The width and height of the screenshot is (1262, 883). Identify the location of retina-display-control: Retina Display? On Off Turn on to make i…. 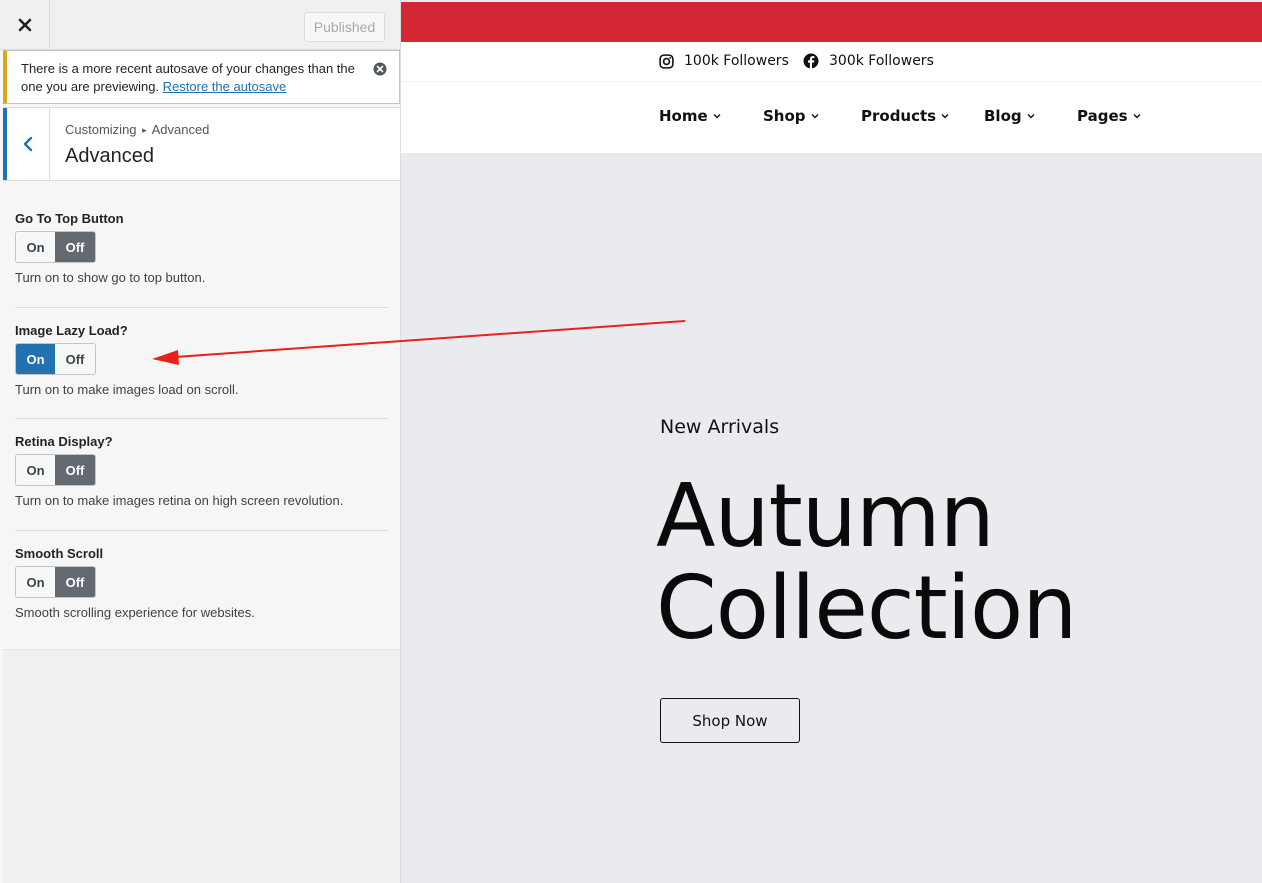
(201, 471).